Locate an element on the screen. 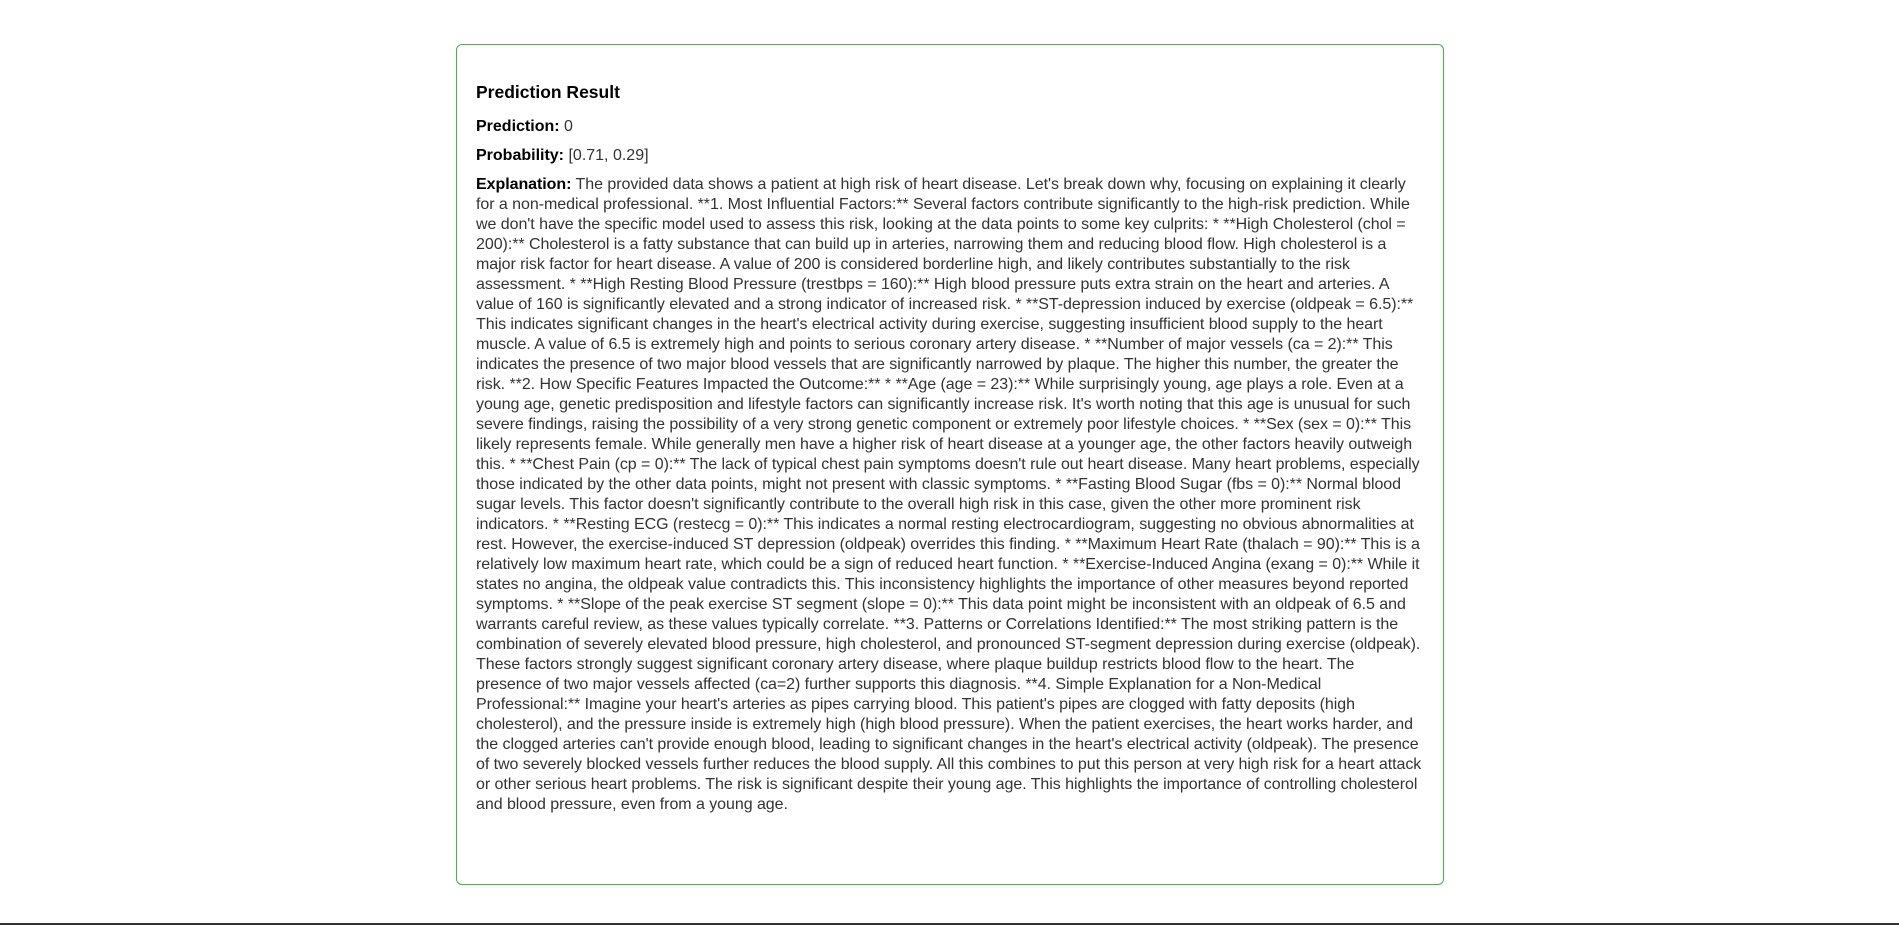 This screenshot has width=1899, height=925. prediction-label: Prediction: is located at coordinates (518, 126).